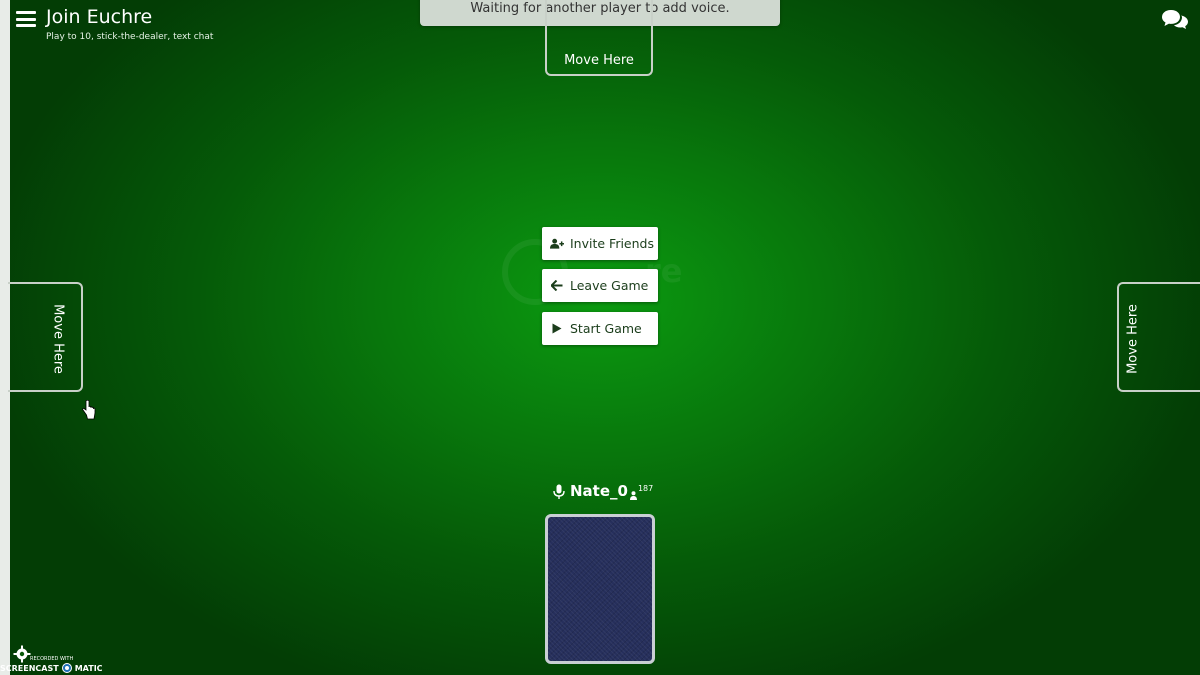  I want to click on leave-game-button: Leave Game, so click(600, 285).